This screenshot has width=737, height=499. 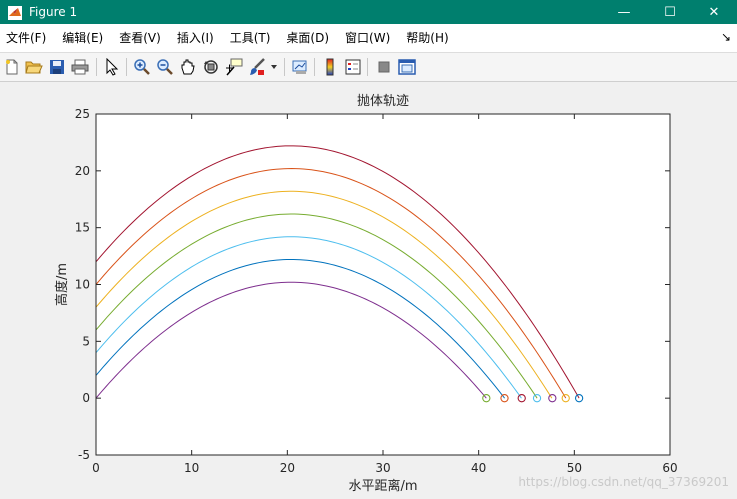 What do you see at coordinates (34, 67) in the screenshot?
I see `open-file-icon` at bounding box center [34, 67].